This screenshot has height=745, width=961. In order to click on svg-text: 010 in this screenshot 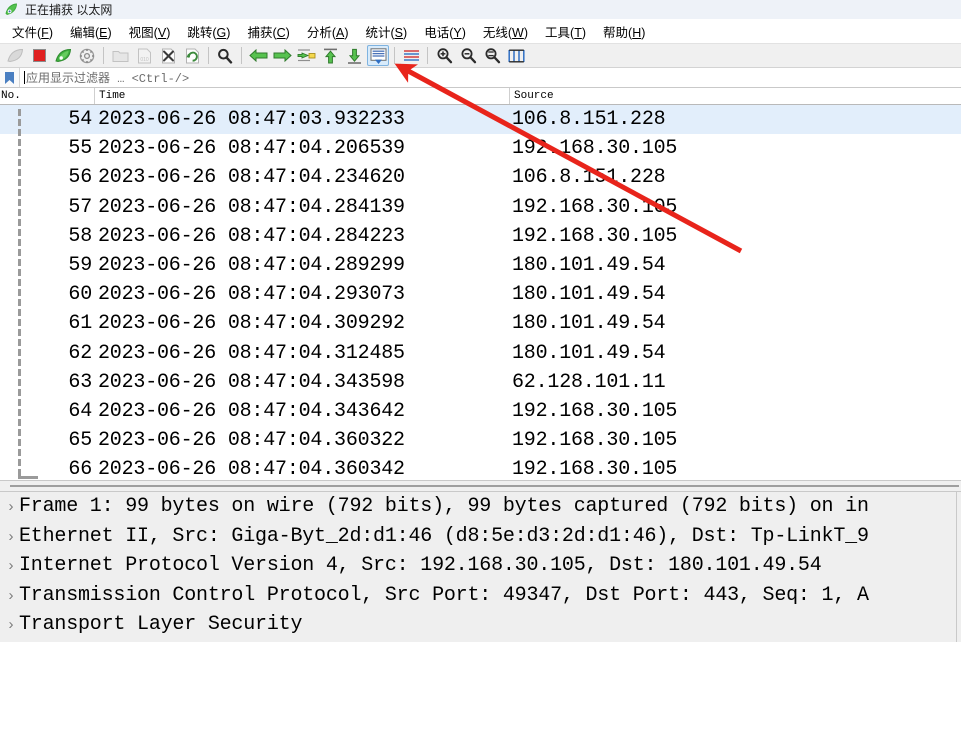, I will do `click(144, 60)`.